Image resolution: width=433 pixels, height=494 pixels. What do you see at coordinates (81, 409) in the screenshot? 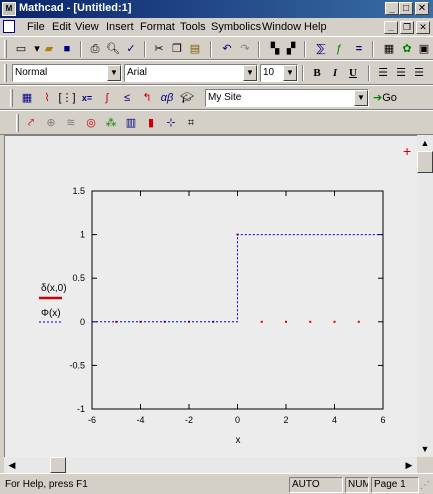
I see `y-tick-label: -1` at bounding box center [81, 409].